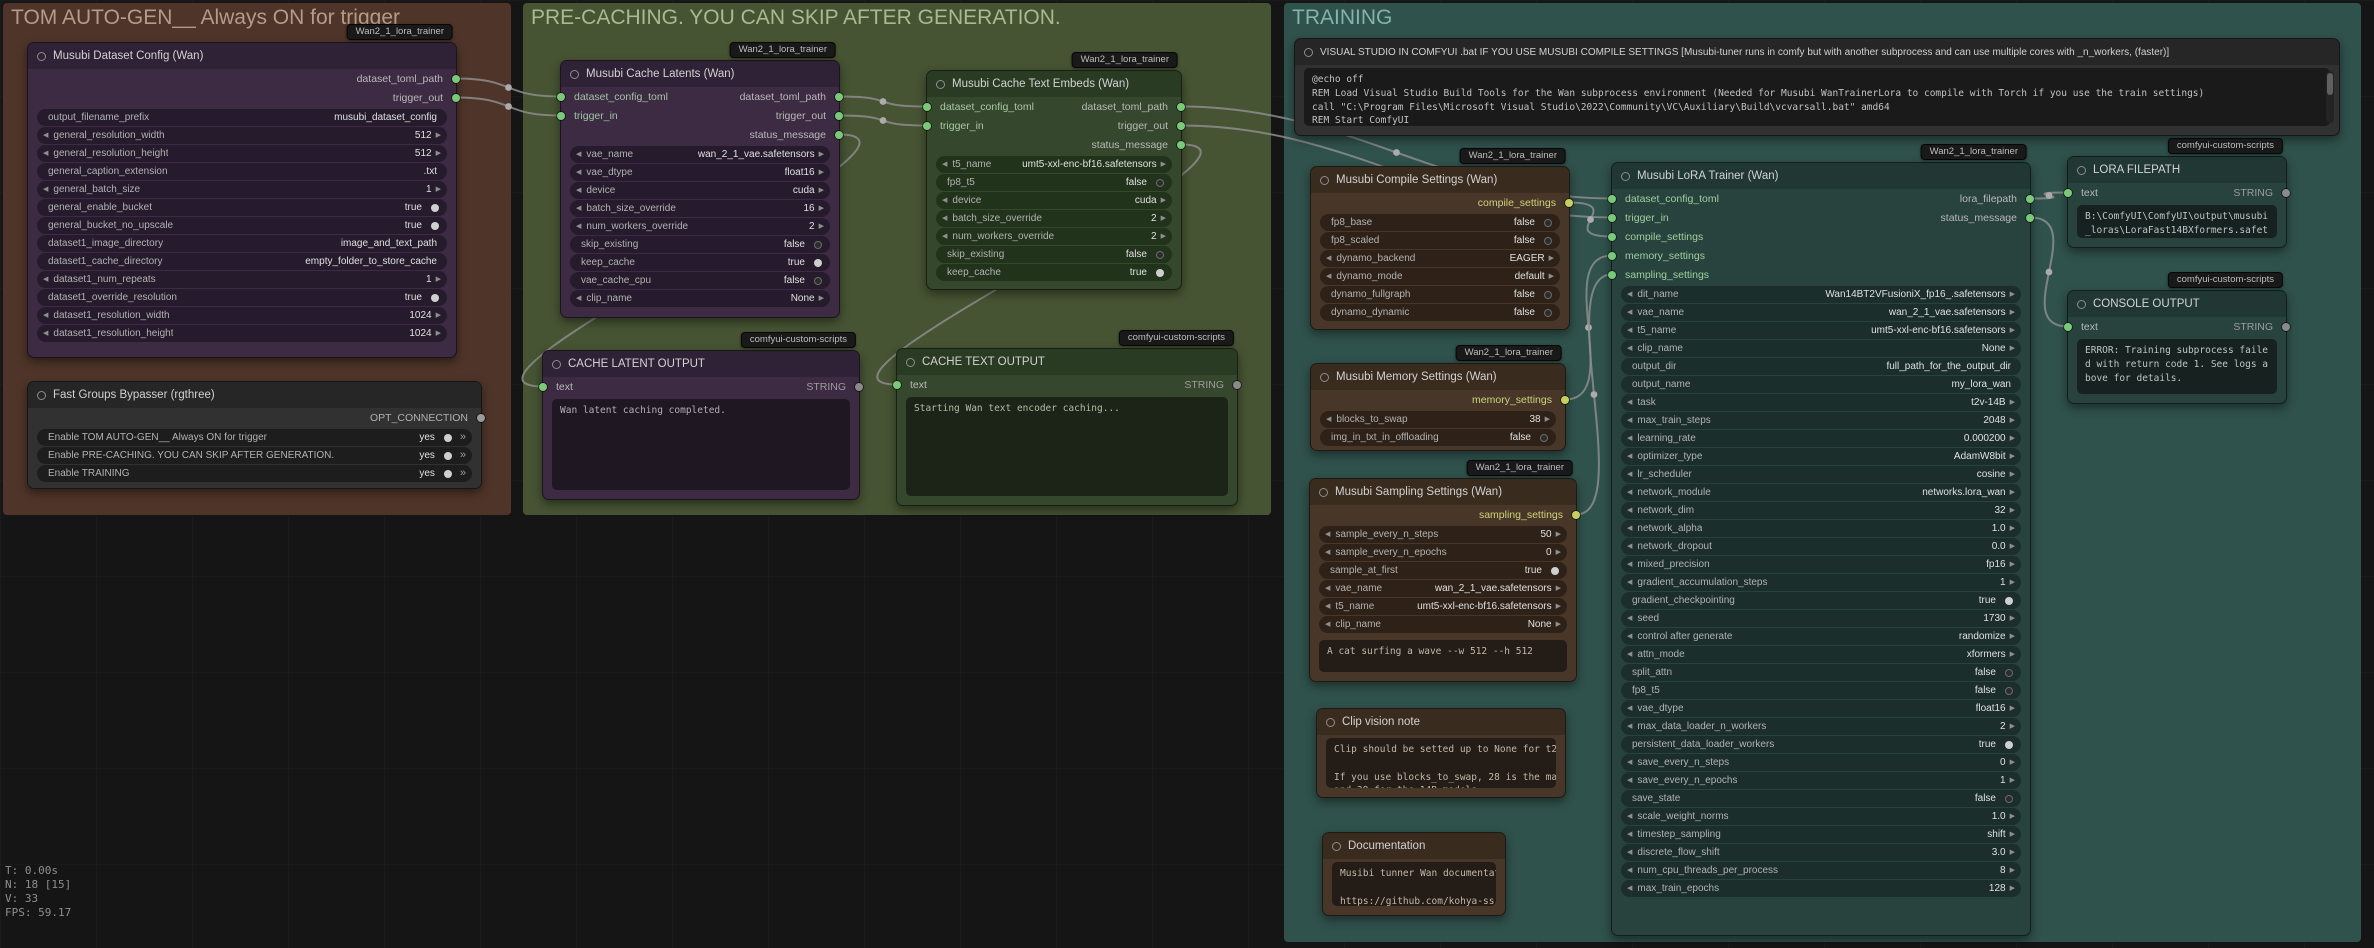 This screenshot has width=2374, height=948. I want to click on widget-learning-rate: ◀ learning_rate 0.000200 ▶, so click(1821, 438).